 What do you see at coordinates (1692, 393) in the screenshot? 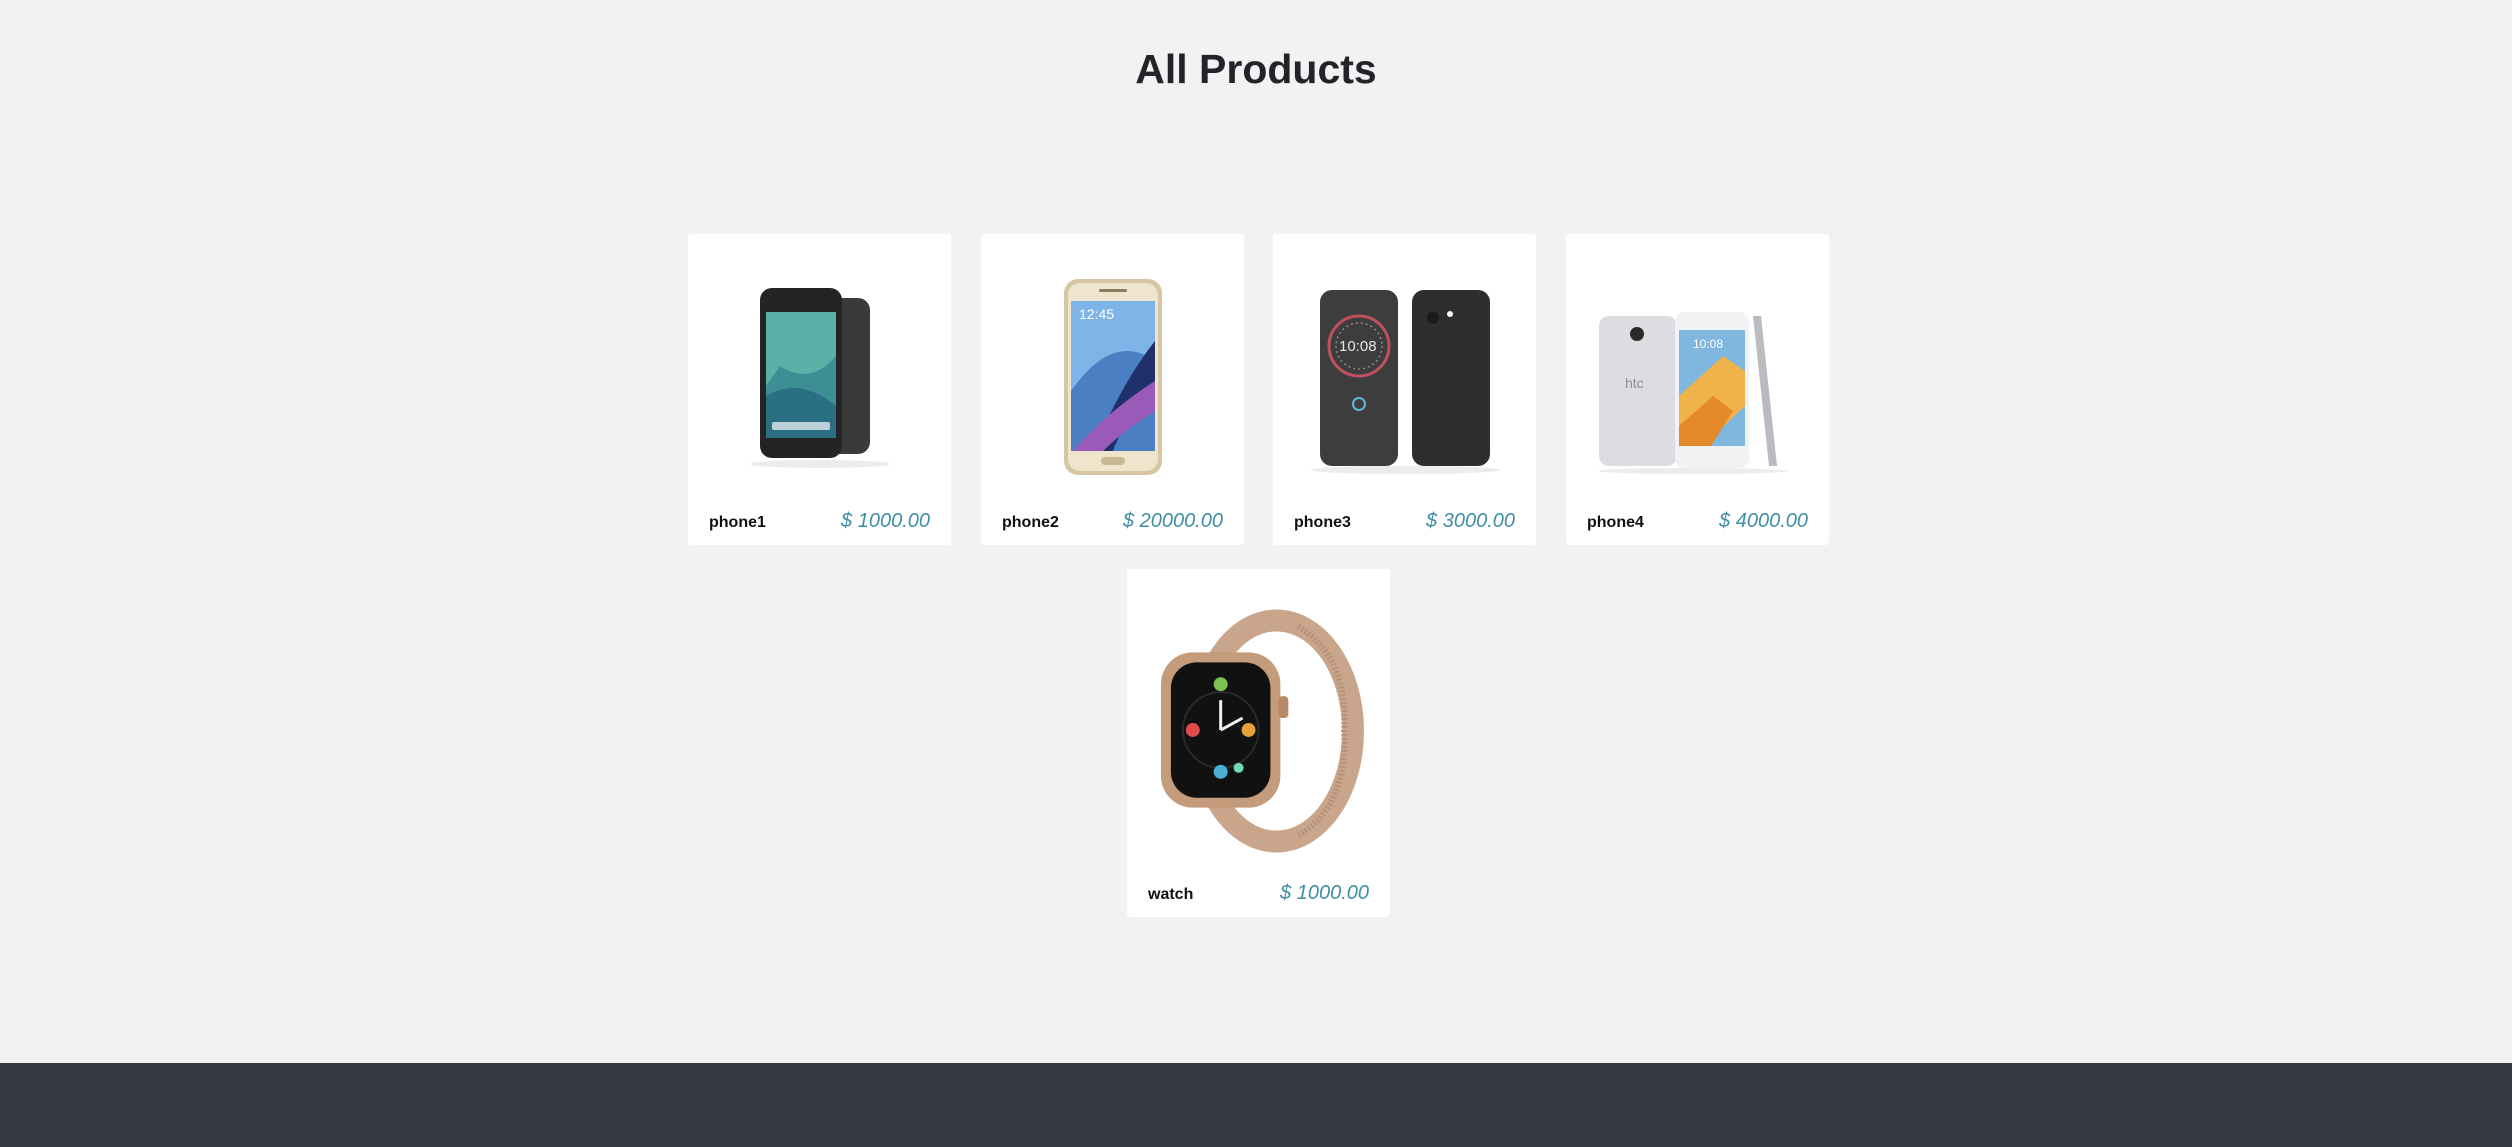
I see `htc-10-phone-icon: htc 10:08` at bounding box center [1692, 393].